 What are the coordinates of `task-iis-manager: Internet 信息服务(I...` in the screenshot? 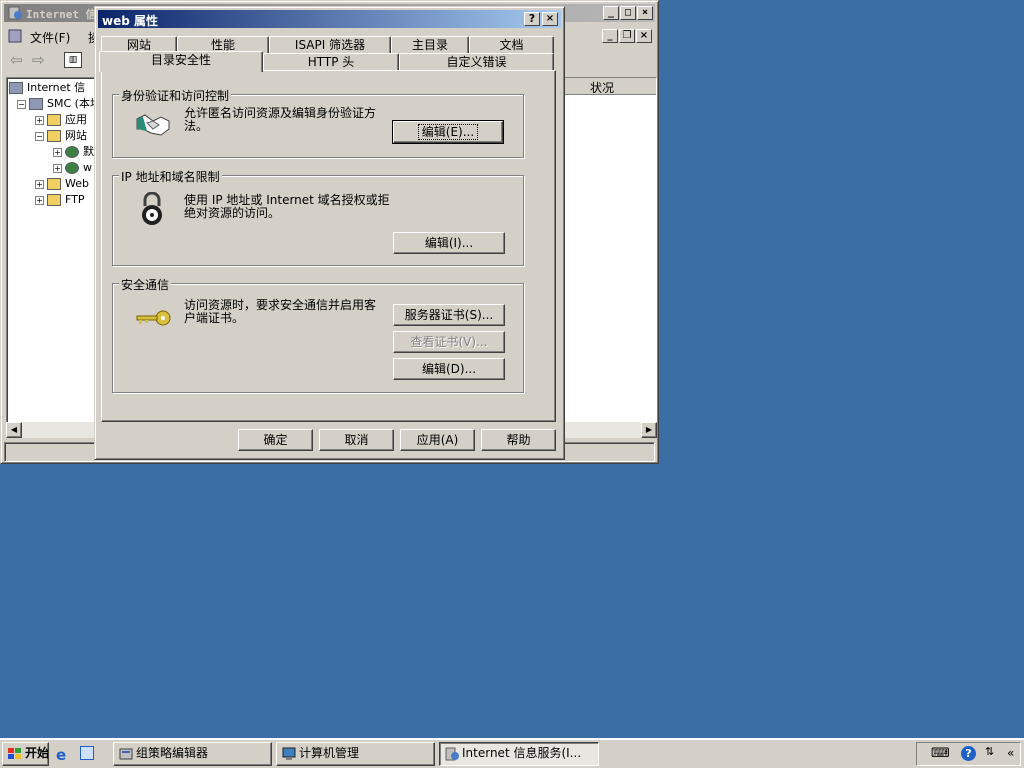 It's located at (519, 754).